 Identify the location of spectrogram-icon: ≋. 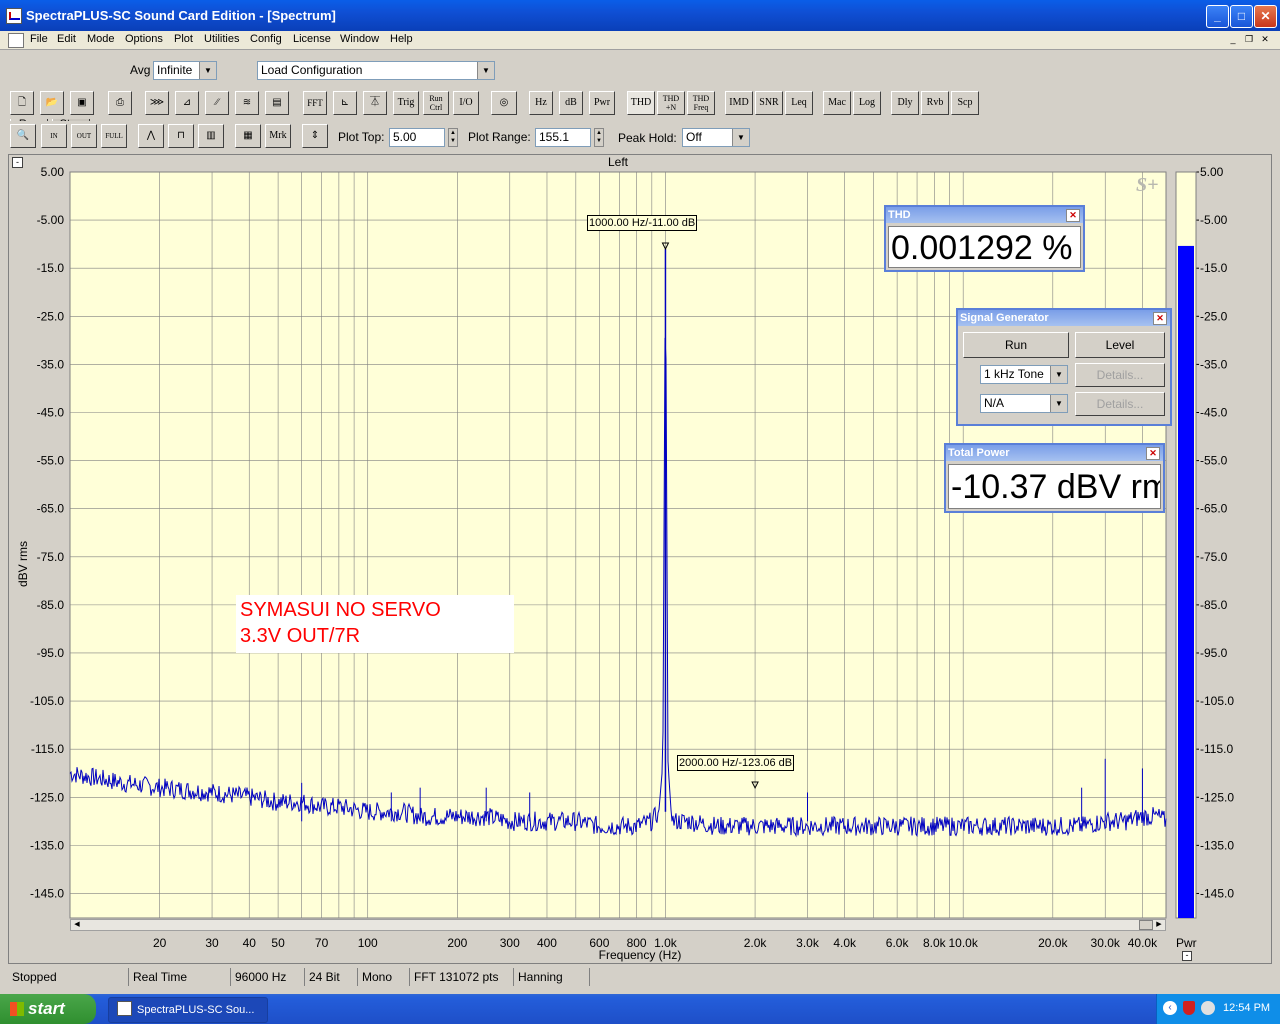
(247, 103).